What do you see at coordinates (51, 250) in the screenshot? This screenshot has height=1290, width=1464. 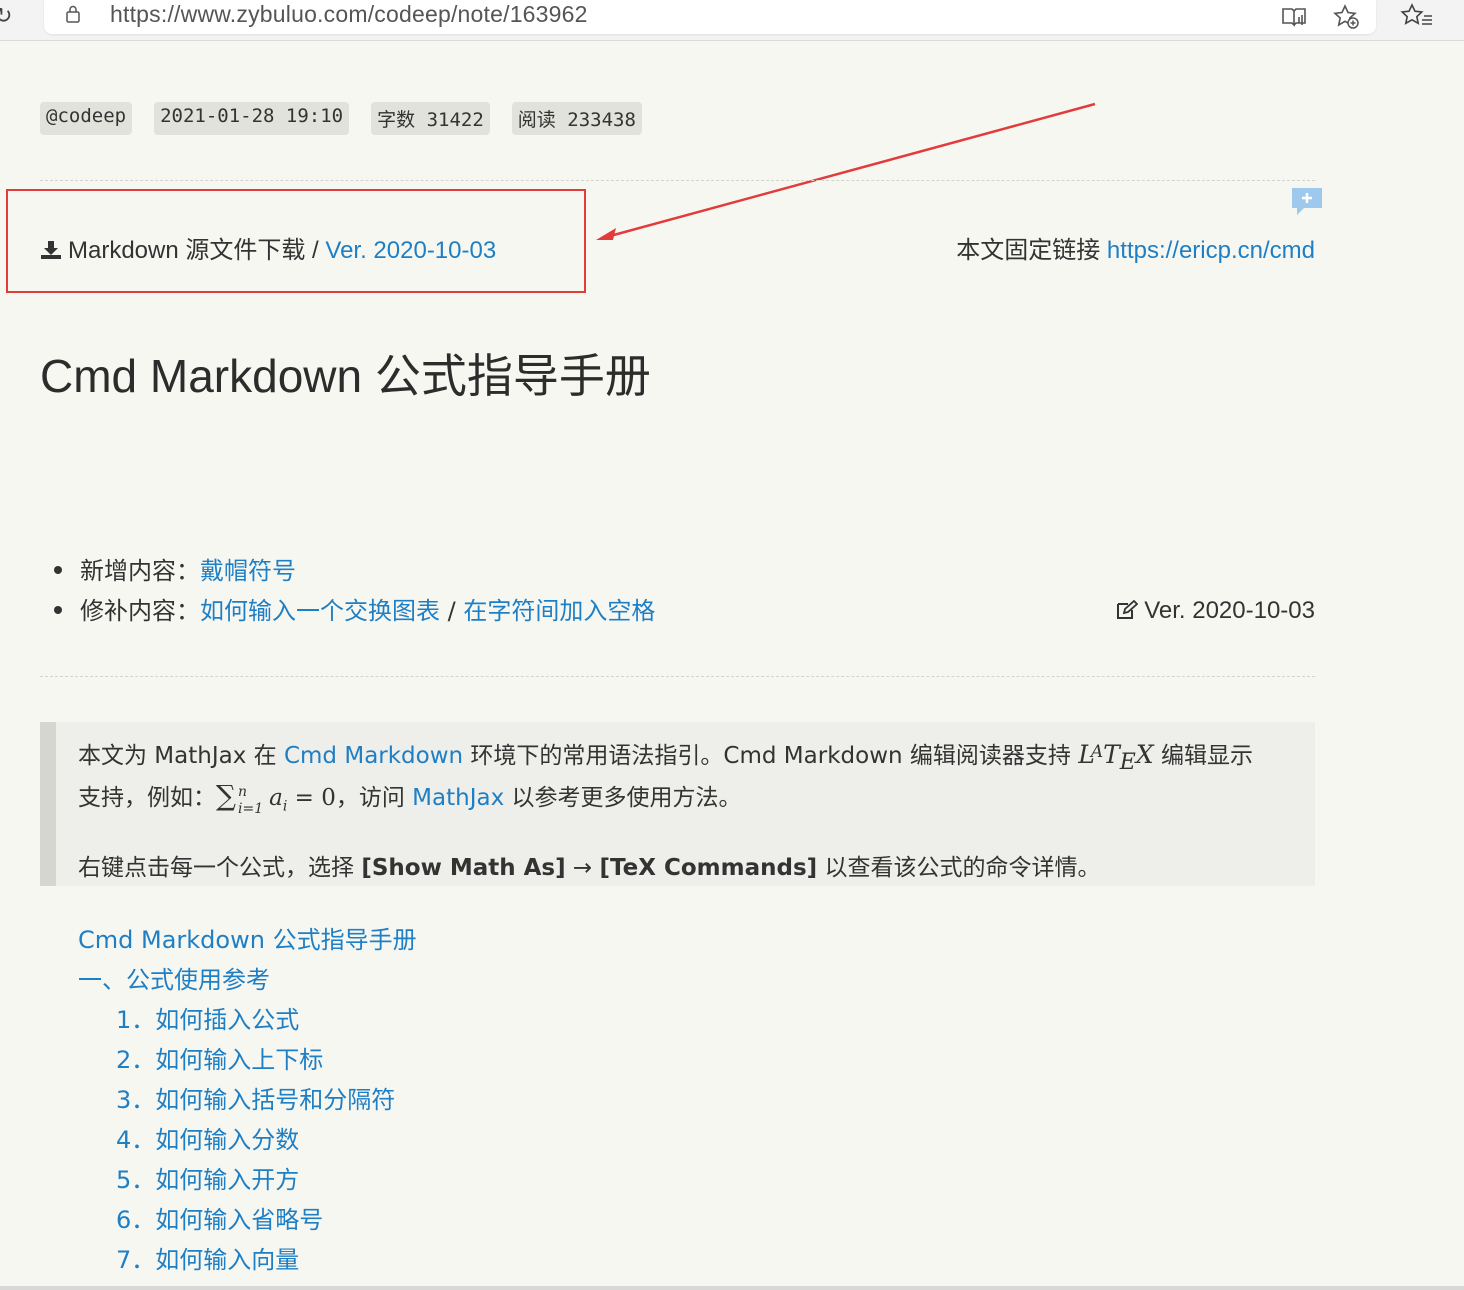 I see `download-icon` at bounding box center [51, 250].